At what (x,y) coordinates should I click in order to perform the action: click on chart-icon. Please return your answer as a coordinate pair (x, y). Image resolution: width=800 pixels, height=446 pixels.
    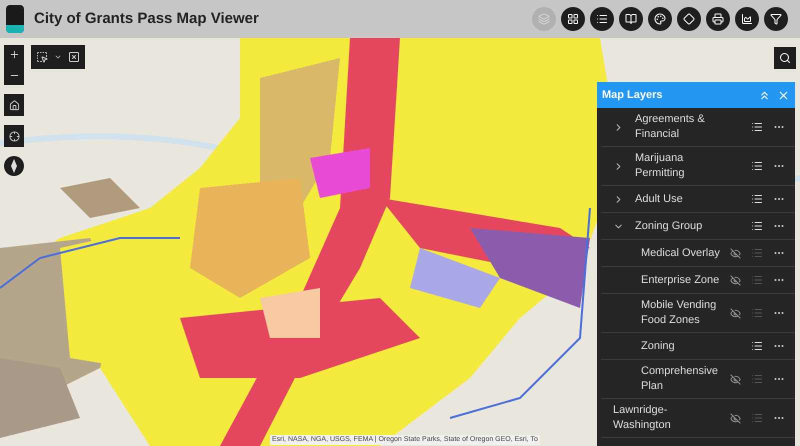
    Looking at the image, I should click on (747, 19).